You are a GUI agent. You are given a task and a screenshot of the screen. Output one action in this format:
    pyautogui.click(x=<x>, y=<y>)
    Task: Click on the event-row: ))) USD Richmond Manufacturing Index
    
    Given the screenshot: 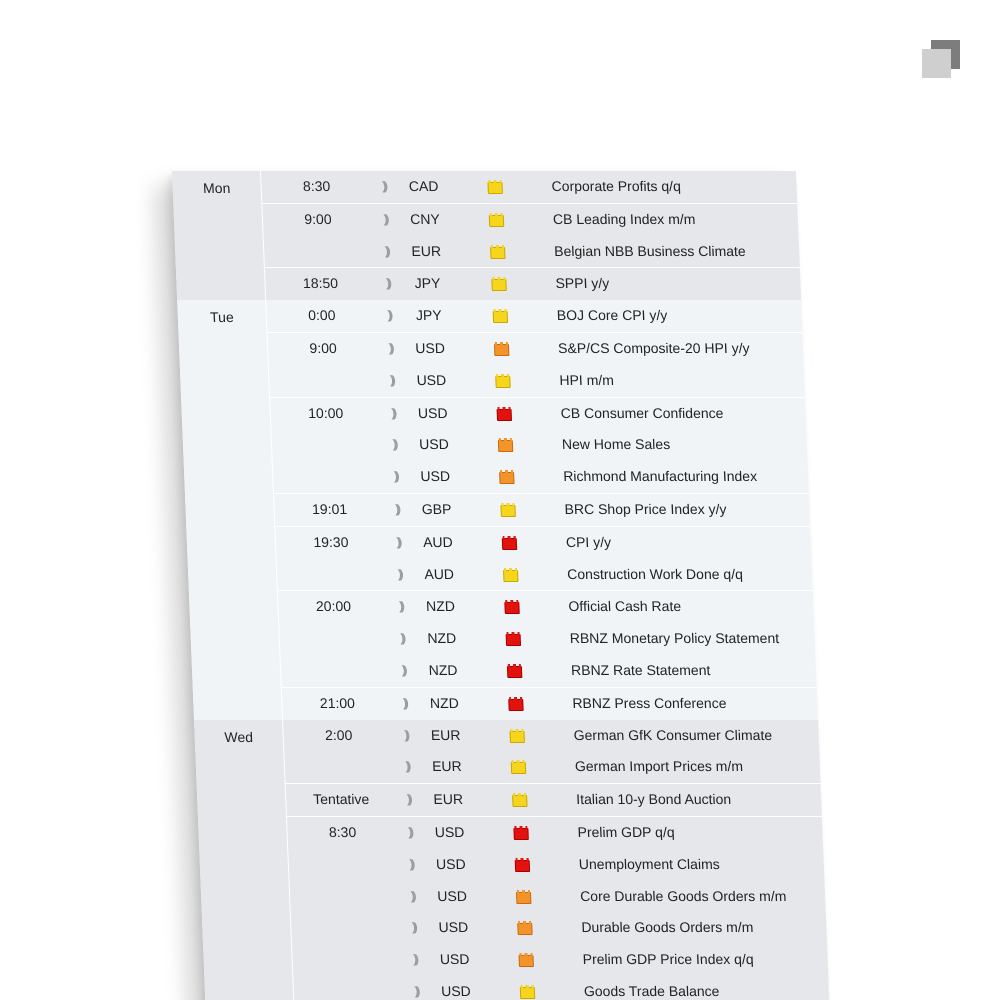 What is the action you would take?
    pyautogui.click(x=541, y=477)
    